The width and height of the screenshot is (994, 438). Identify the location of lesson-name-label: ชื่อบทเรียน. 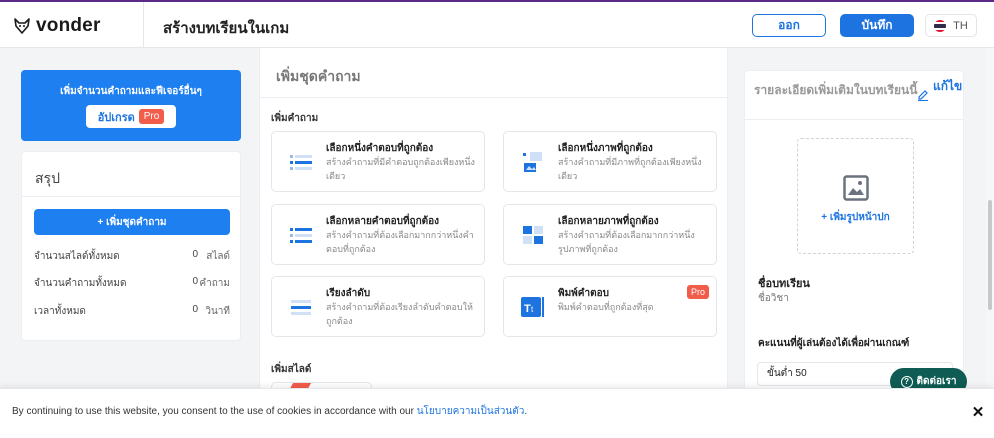
(784, 284).